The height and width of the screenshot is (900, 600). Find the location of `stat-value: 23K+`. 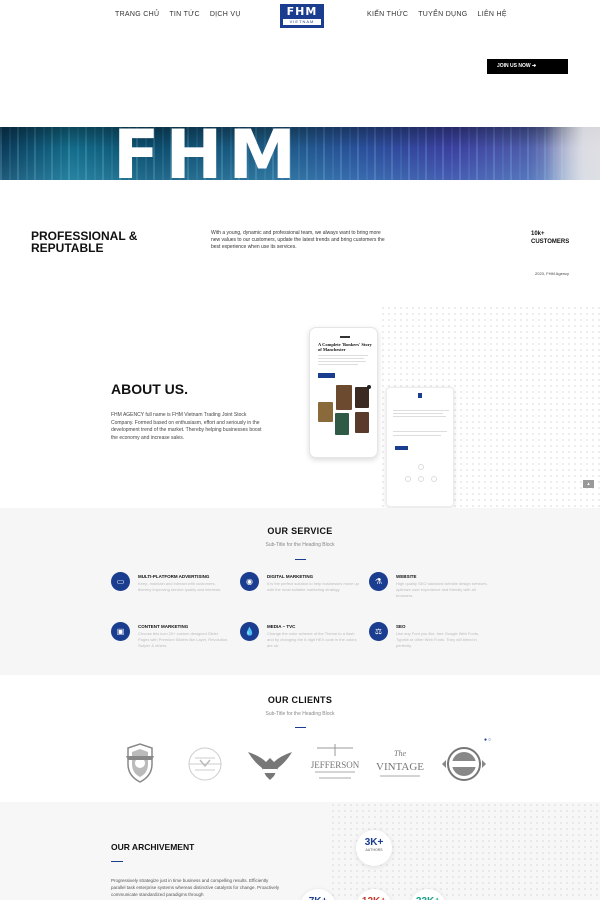

stat-value: 23K+ is located at coordinates (428, 894).